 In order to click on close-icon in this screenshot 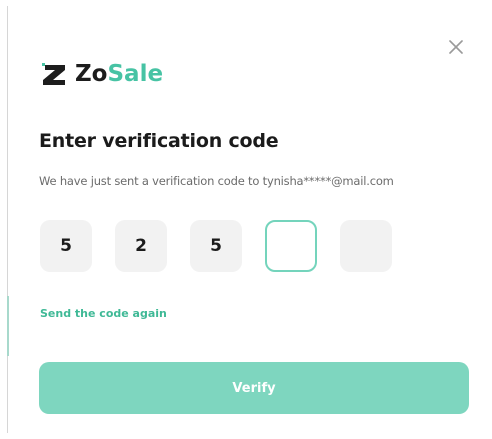, I will do `click(456, 47)`.